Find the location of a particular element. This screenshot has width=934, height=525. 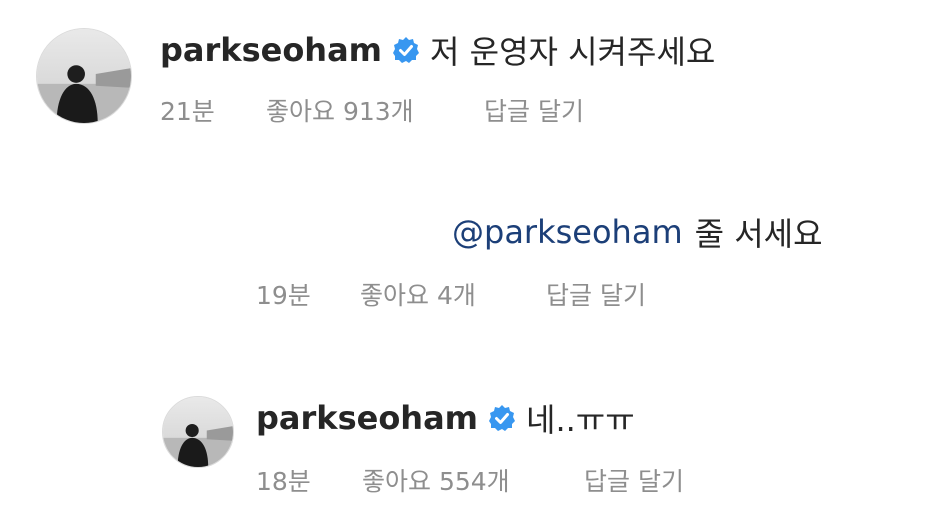

comment-text: 저 운영자 시켜주세요 is located at coordinates (573, 52).